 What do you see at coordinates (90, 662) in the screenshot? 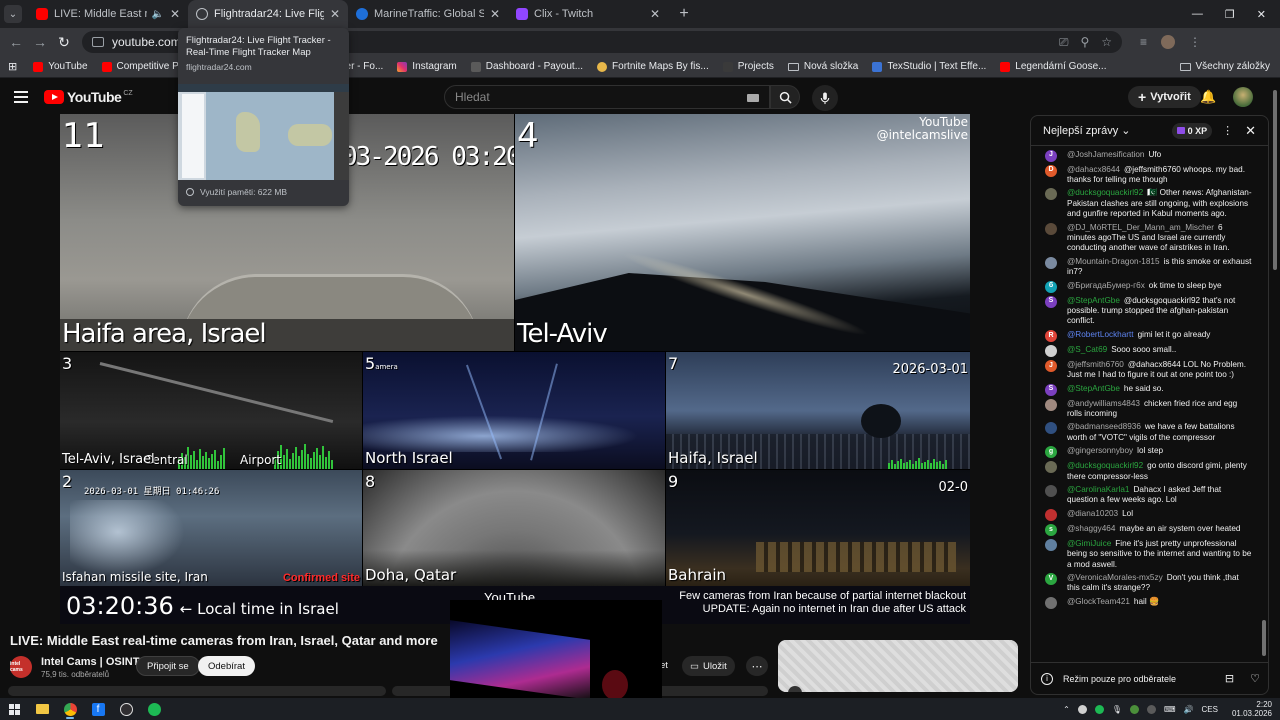
I see `channel-name: Intel Cams | OSINT` at bounding box center [90, 662].